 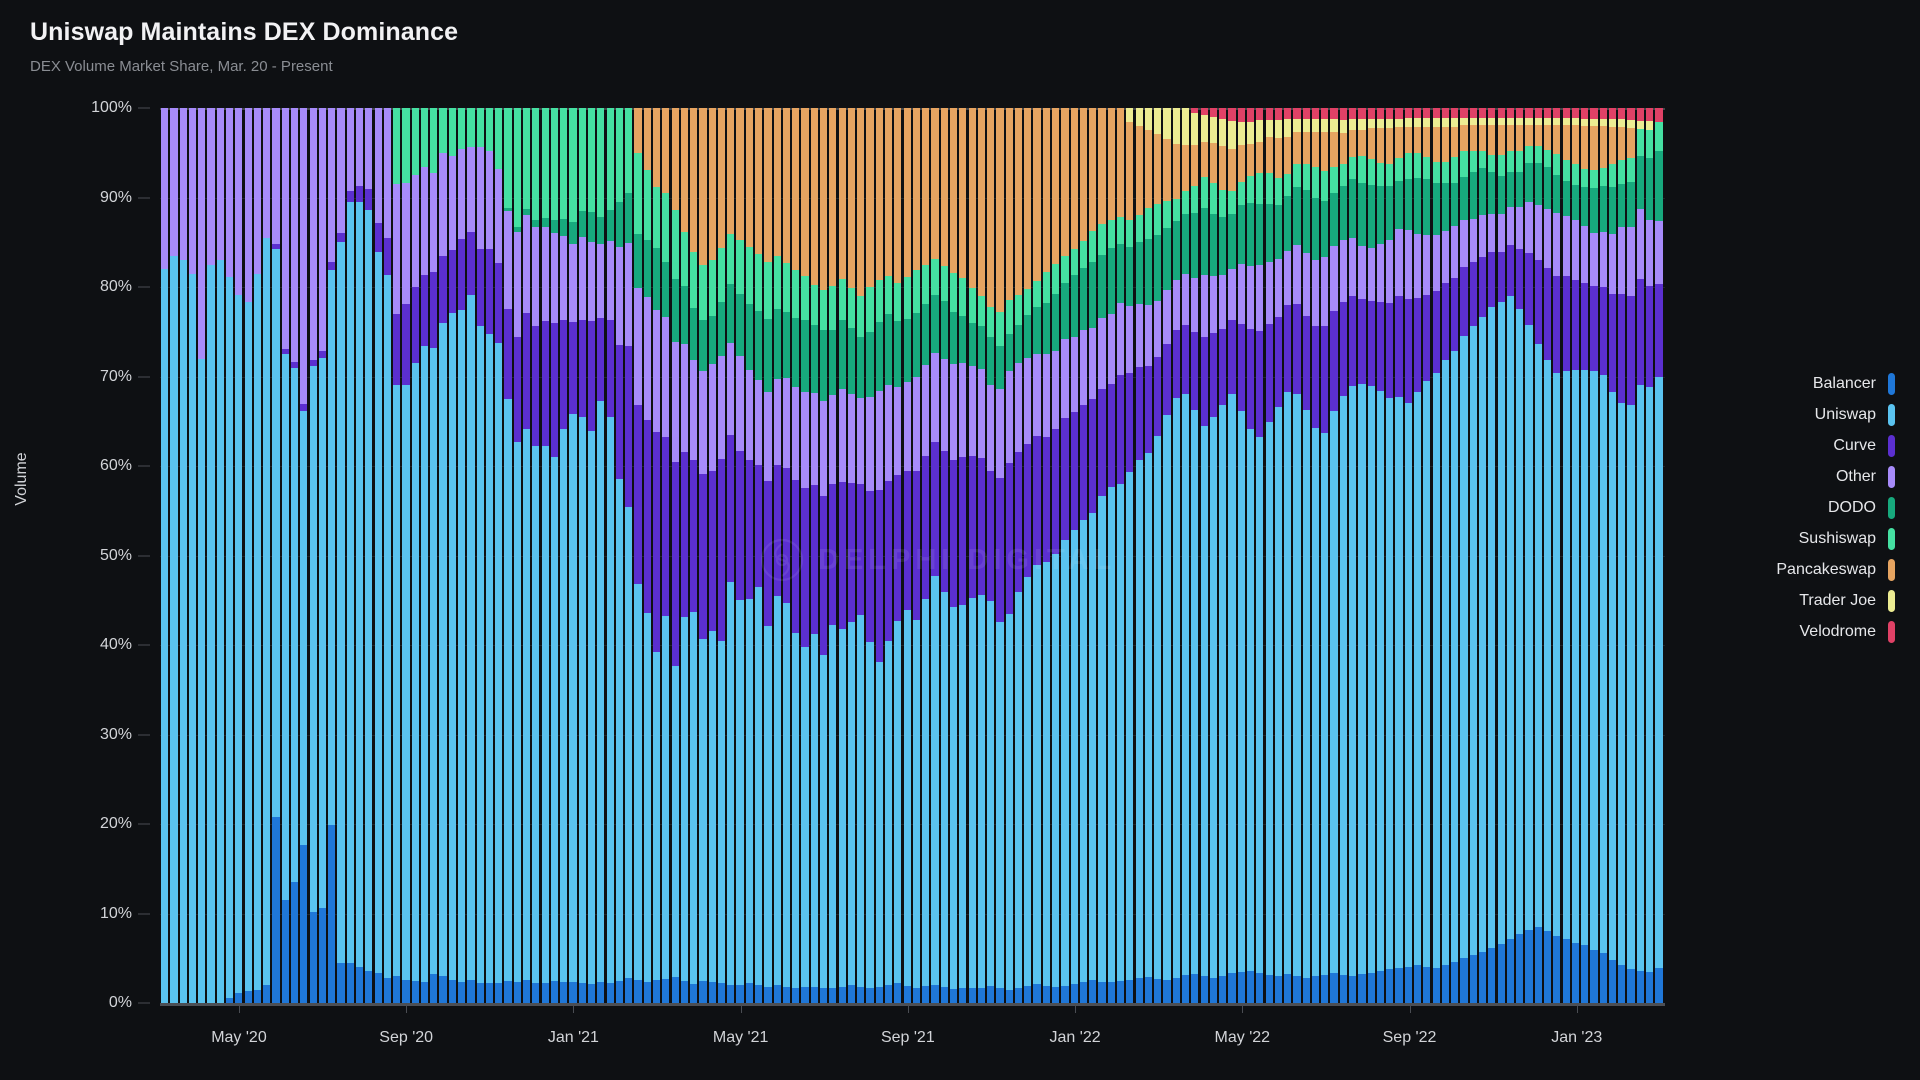 What do you see at coordinates (1792, 631) in the screenshot?
I see `legend-item-velodrome: Velodrome` at bounding box center [1792, 631].